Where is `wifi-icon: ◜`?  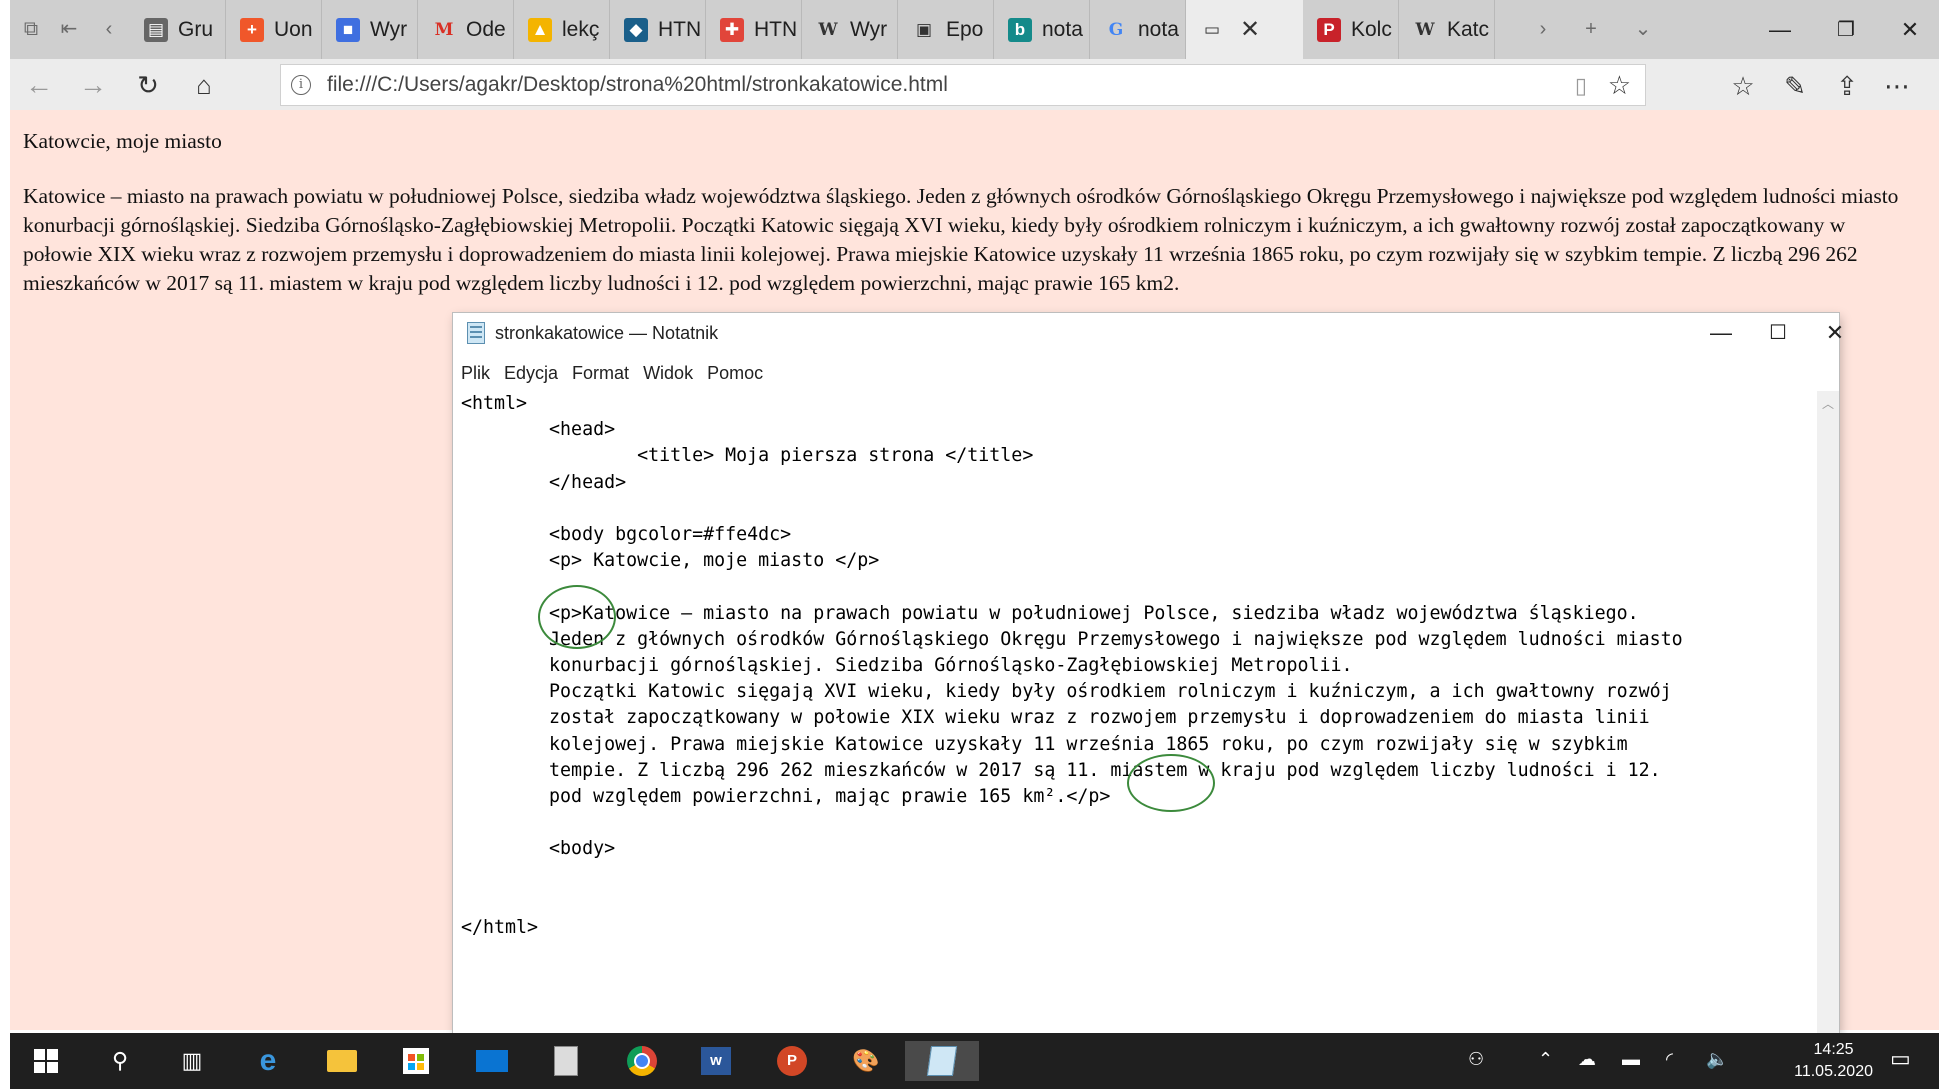
wifi-icon: ◜ is located at coordinates (1669, 1059).